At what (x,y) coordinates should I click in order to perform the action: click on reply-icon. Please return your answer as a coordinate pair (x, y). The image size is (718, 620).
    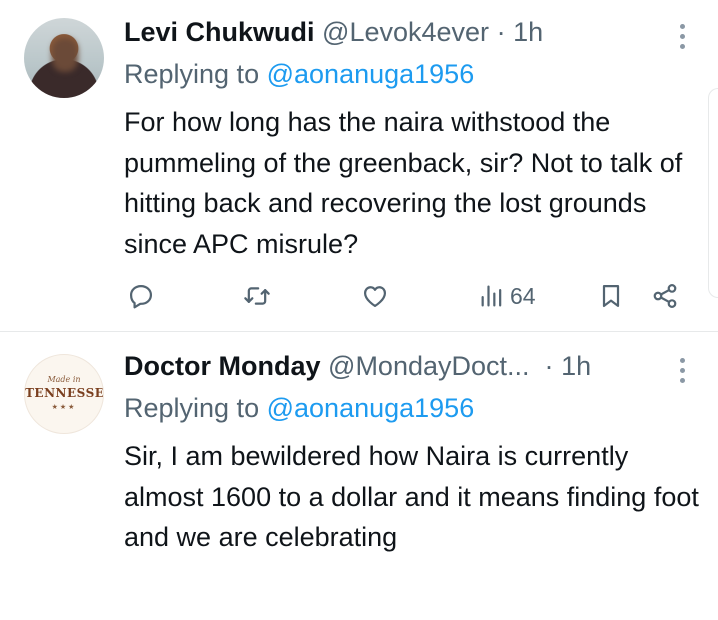
    Looking at the image, I should click on (141, 296).